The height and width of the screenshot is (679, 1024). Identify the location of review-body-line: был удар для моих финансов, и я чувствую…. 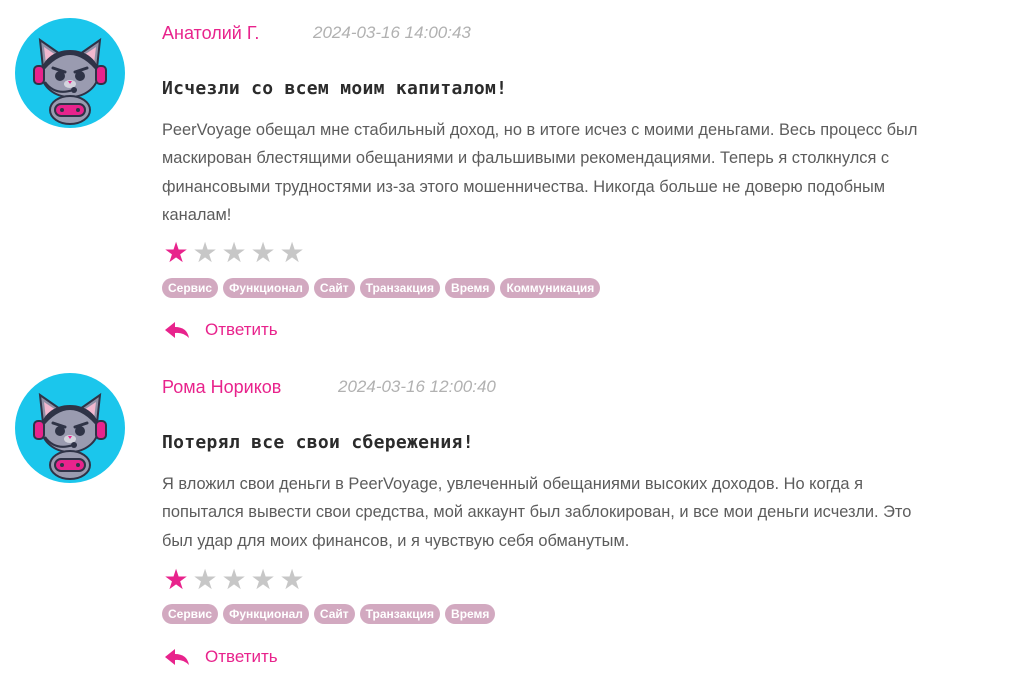
(396, 540).